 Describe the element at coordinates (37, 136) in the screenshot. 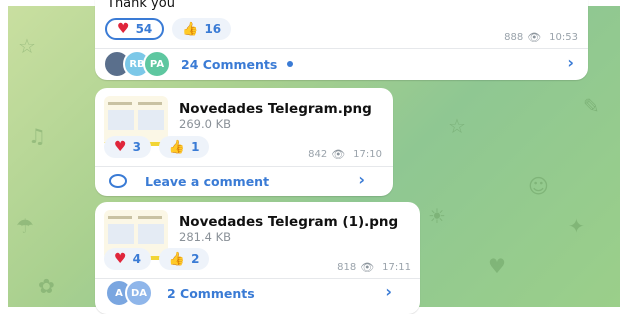

I see `doodle-icon: ♫` at that location.